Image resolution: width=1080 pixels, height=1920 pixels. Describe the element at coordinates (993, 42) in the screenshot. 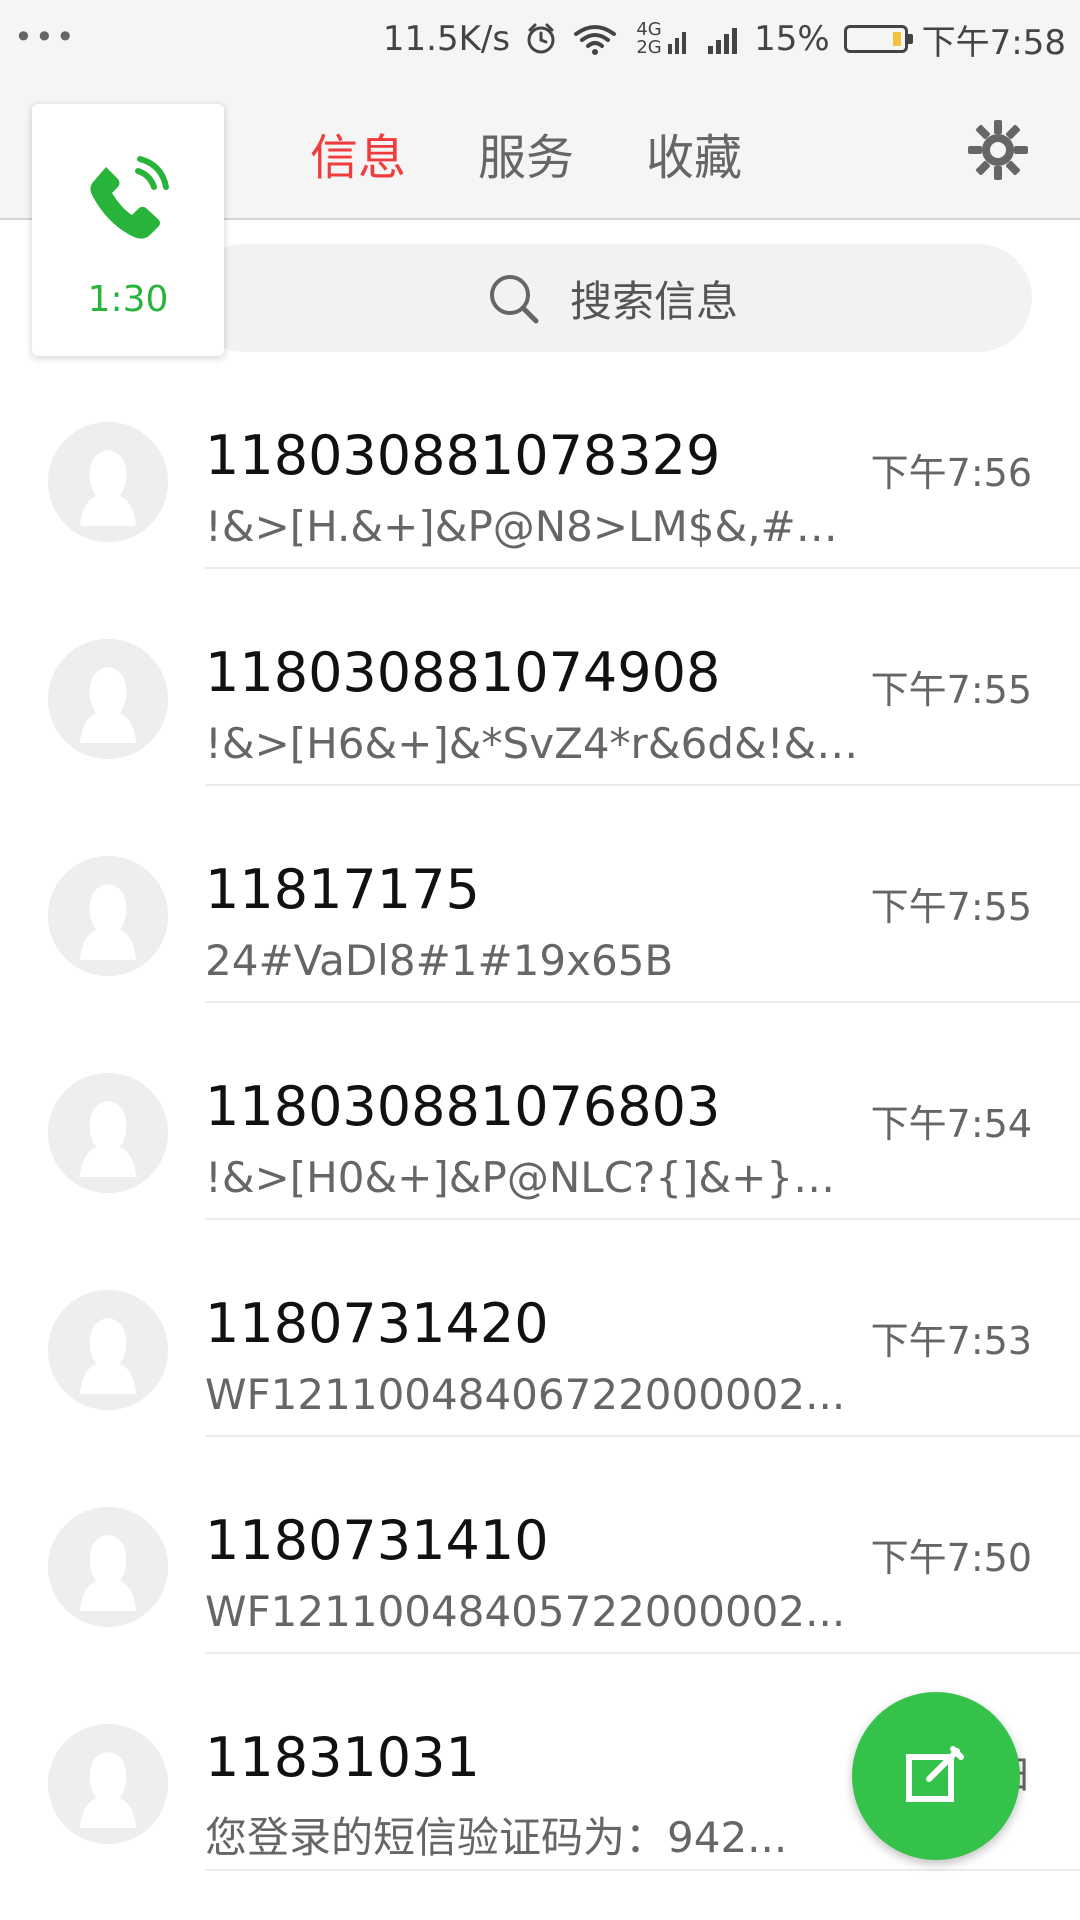

I see `status-time: 下午7:58` at that location.